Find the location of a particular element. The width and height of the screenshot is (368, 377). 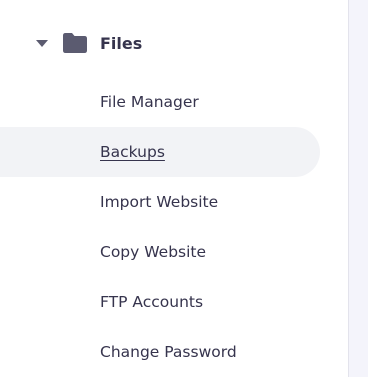

sidebar-item-label: File Manager is located at coordinates (149, 102).